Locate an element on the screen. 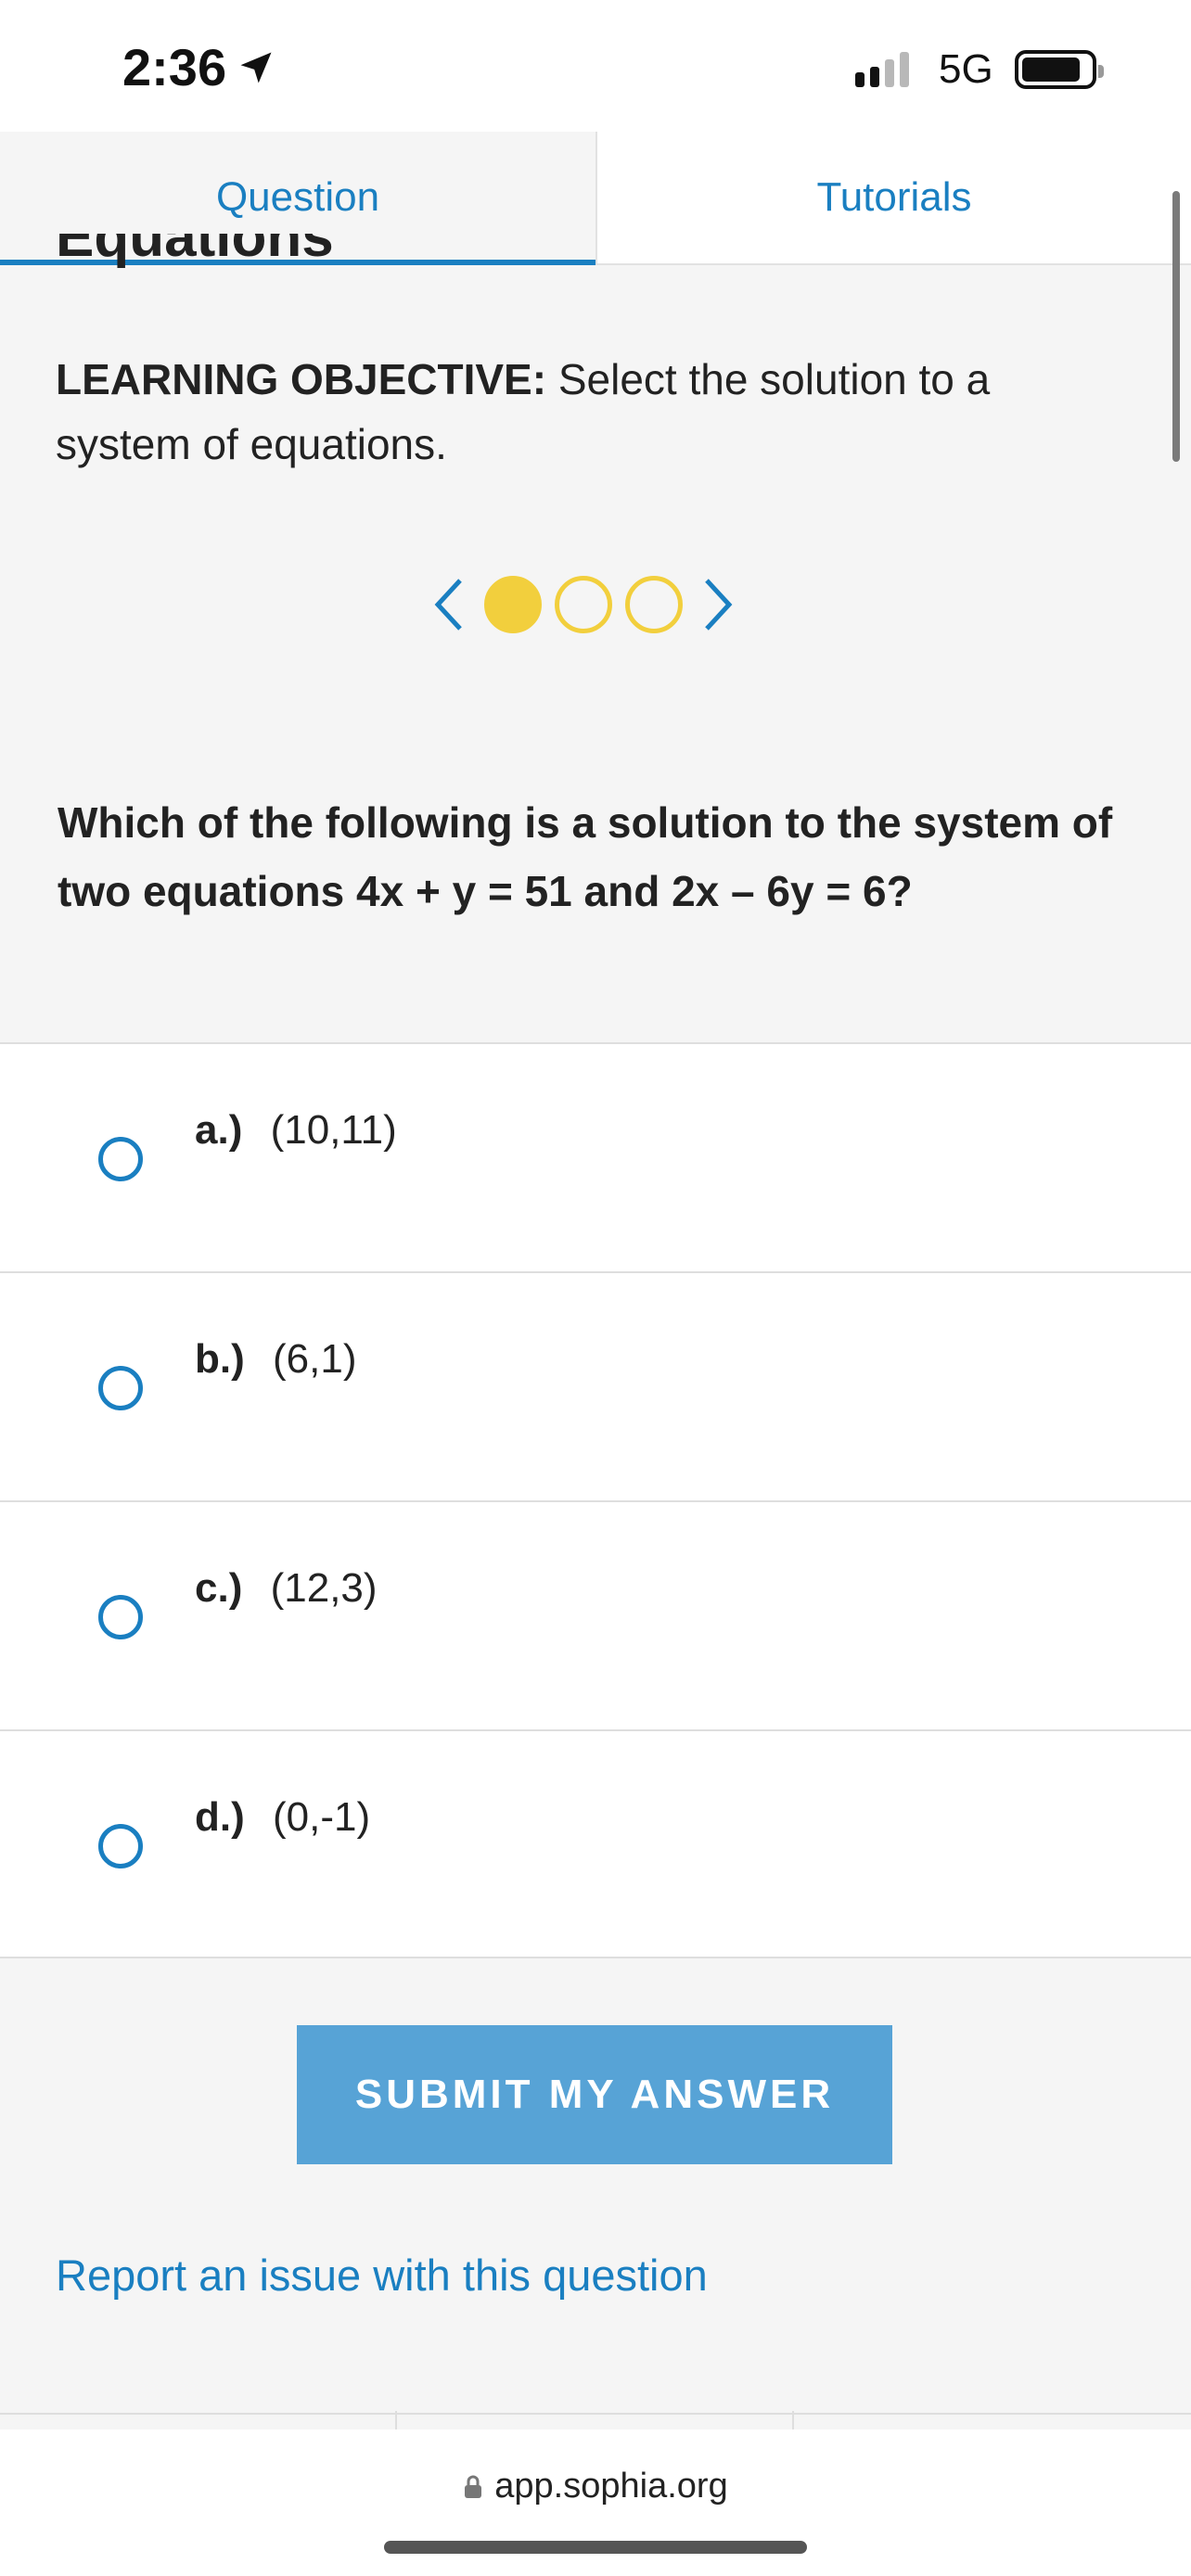  option-b: b.) (6,1) is located at coordinates (595, 1385).